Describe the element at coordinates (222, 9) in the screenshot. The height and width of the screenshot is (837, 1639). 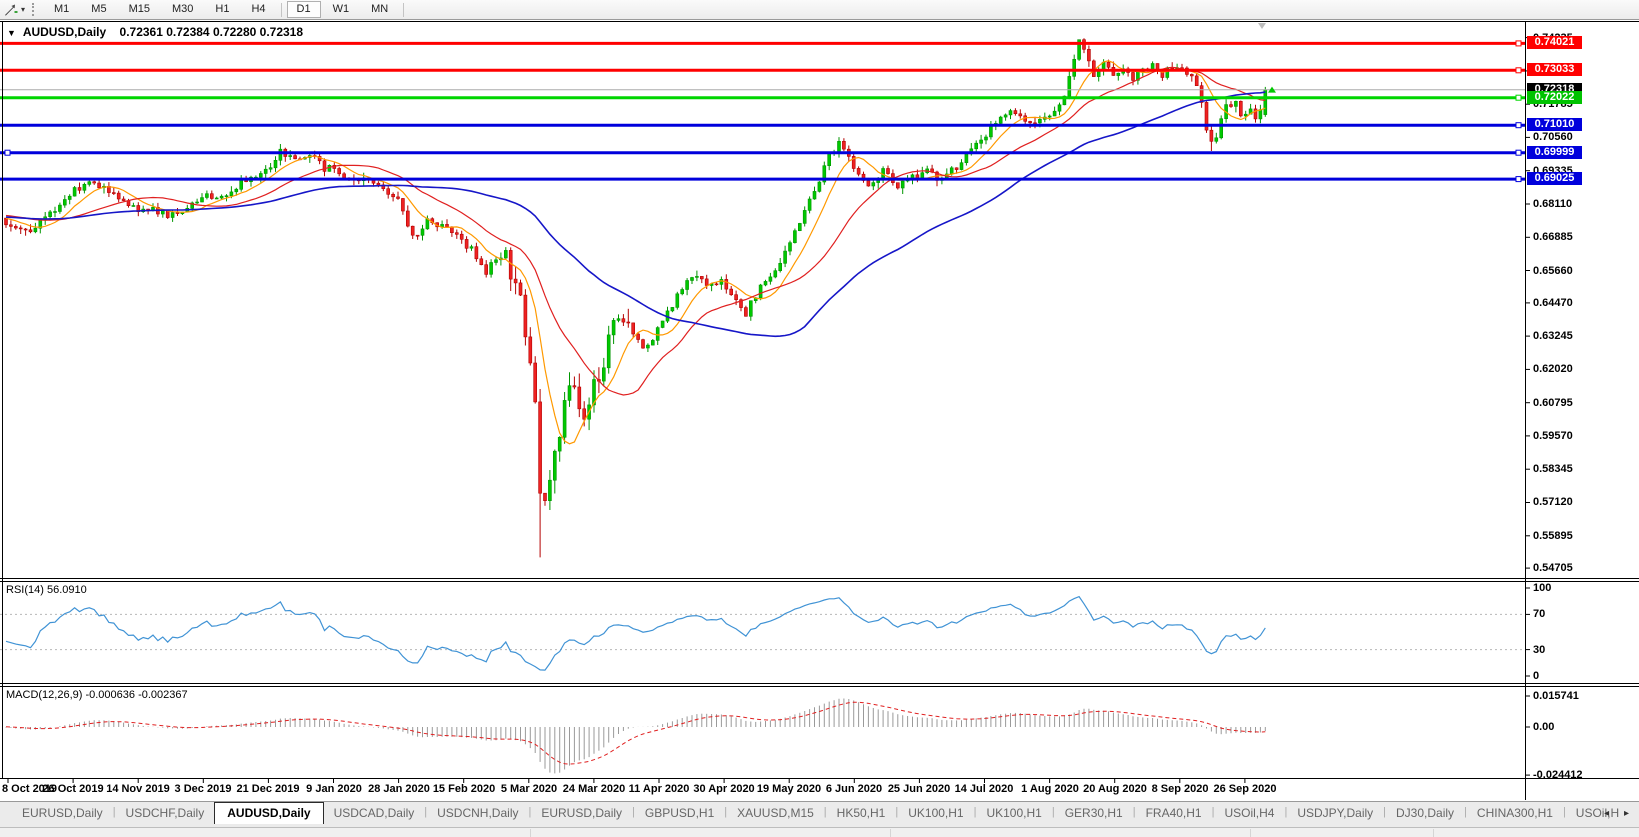
I see `timeframe-button-h1: H1` at that location.